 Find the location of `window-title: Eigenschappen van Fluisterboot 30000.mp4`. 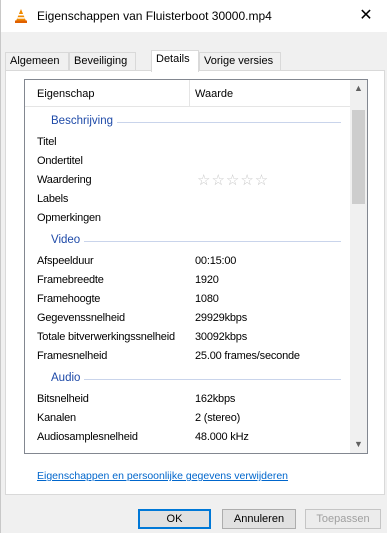

window-title: Eigenschappen van Fluisterboot 30000.mp4 is located at coordinates (154, 16).